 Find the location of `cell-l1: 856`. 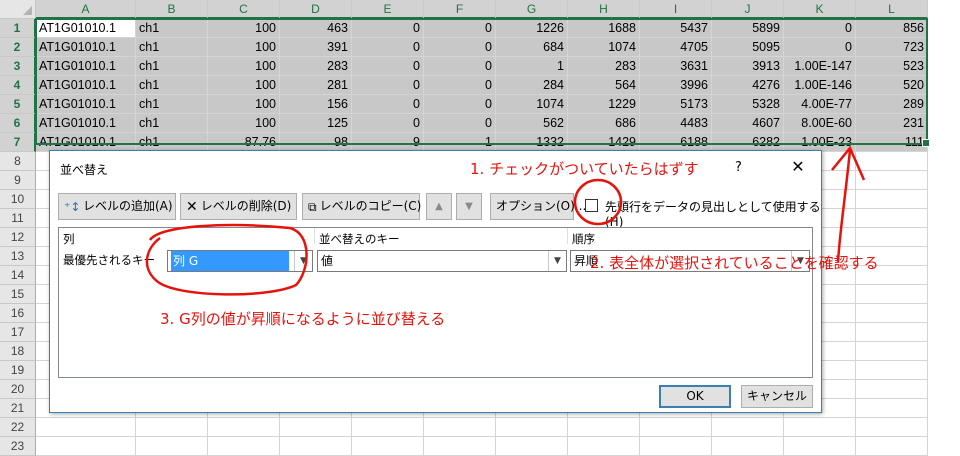

cell-l1: 856 is located at coordinates (892, 28).